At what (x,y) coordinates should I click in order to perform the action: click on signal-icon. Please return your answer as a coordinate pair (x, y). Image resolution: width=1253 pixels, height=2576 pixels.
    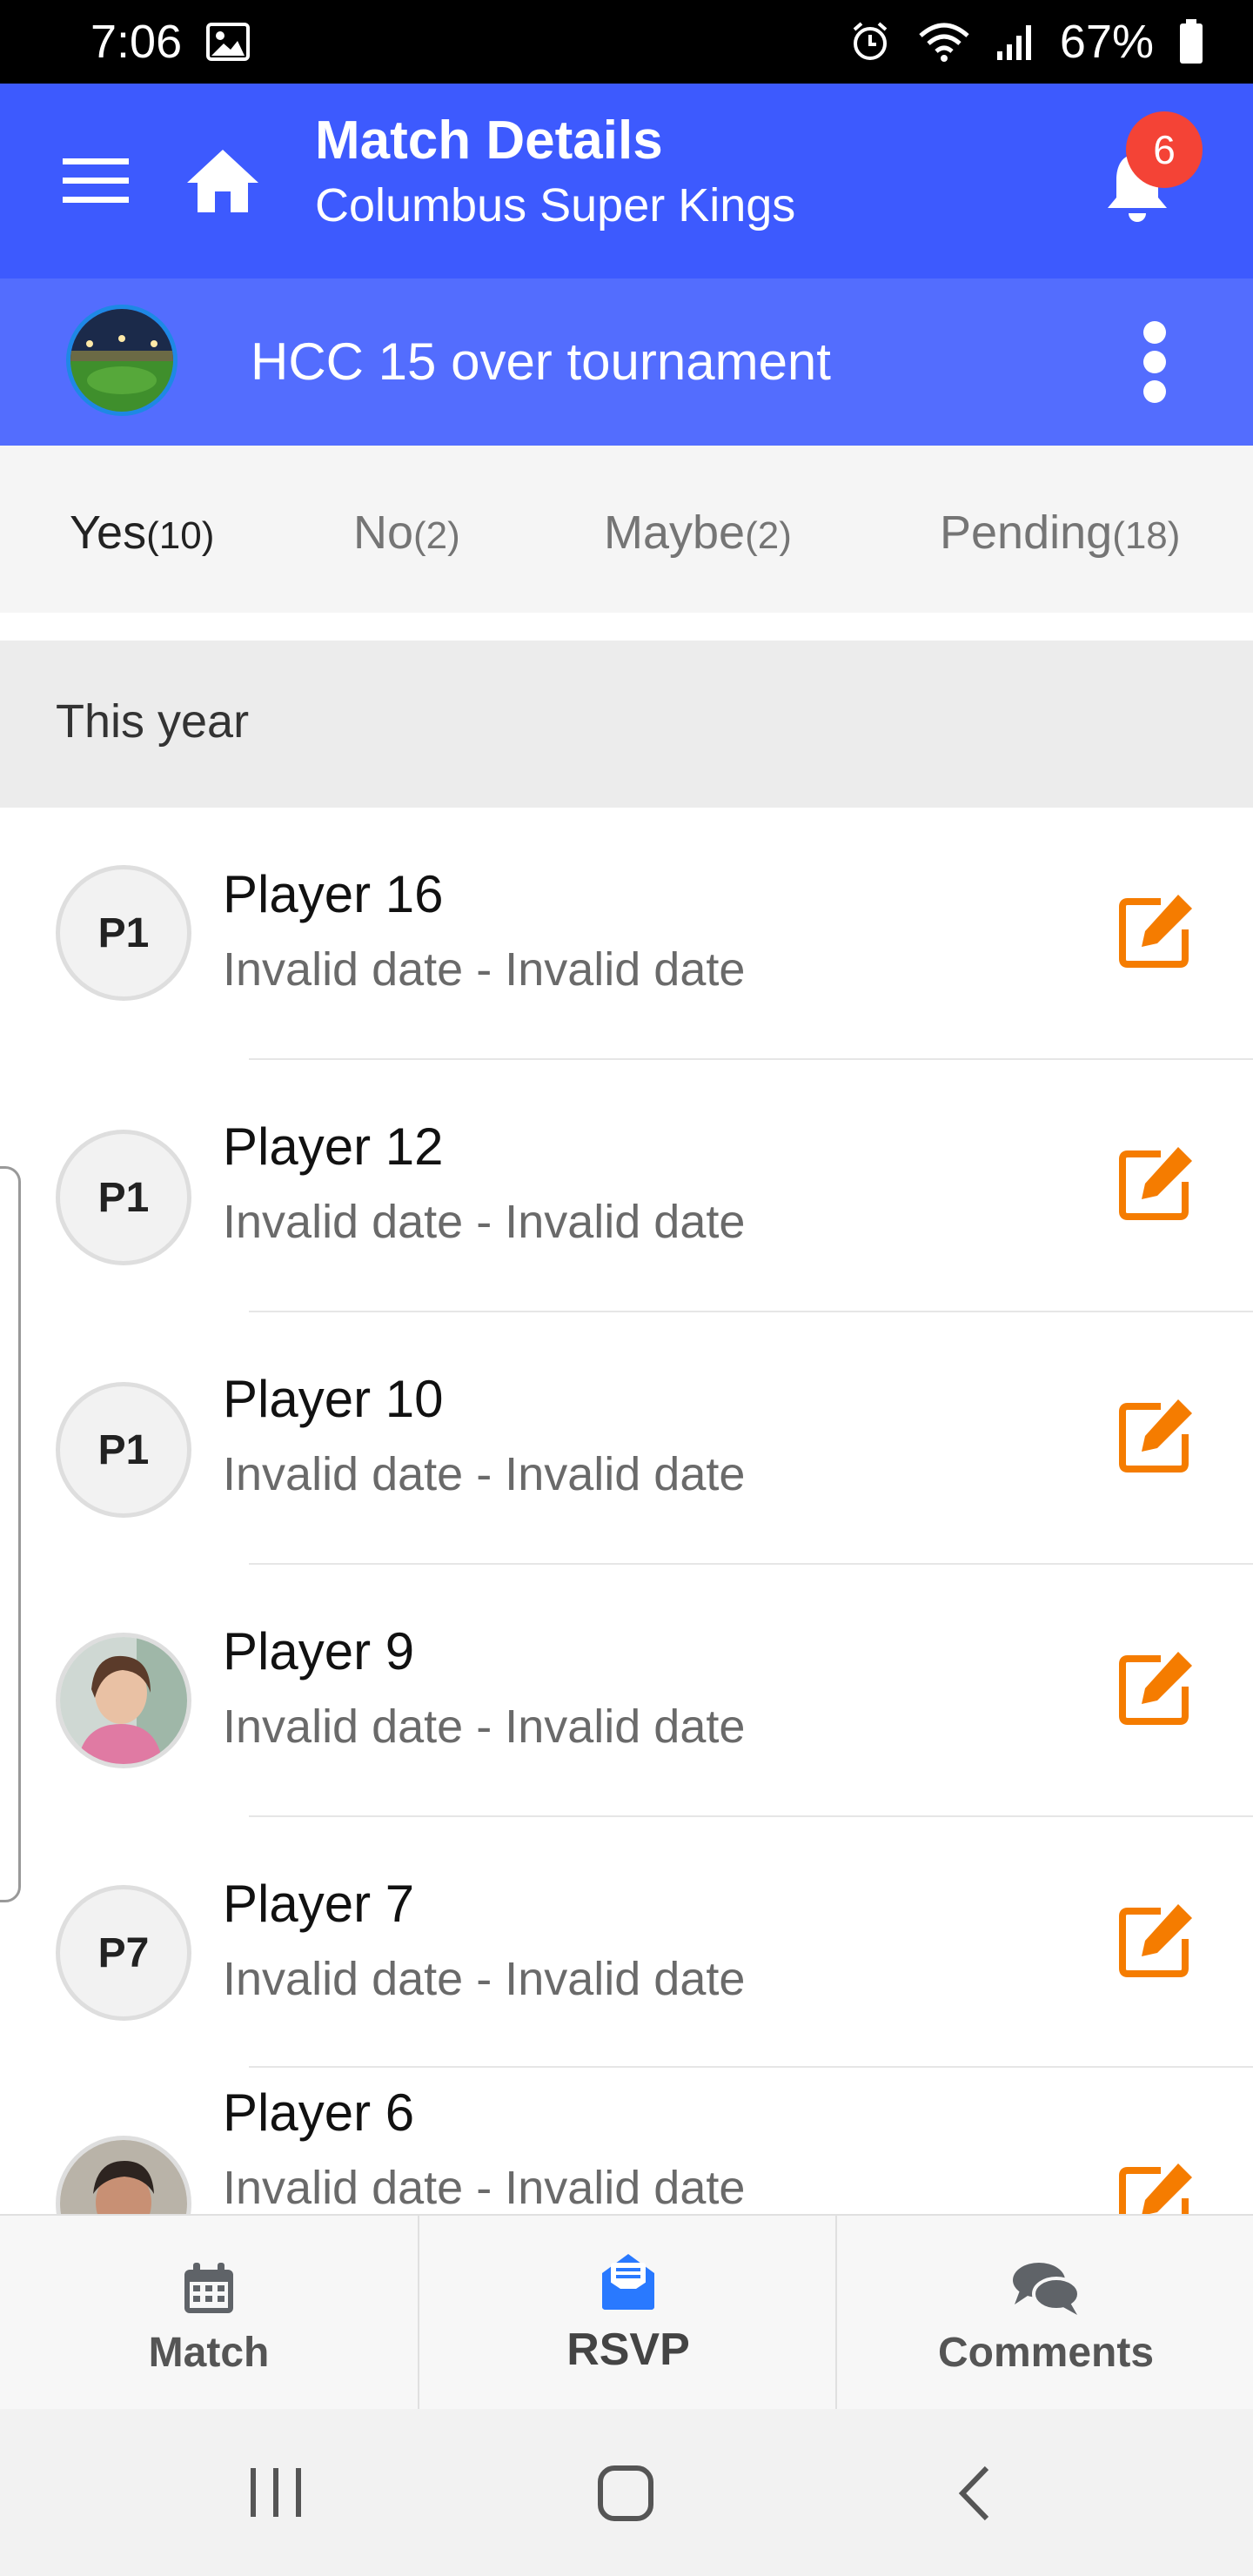
    Looking at the image, I should click on (1015, 42).